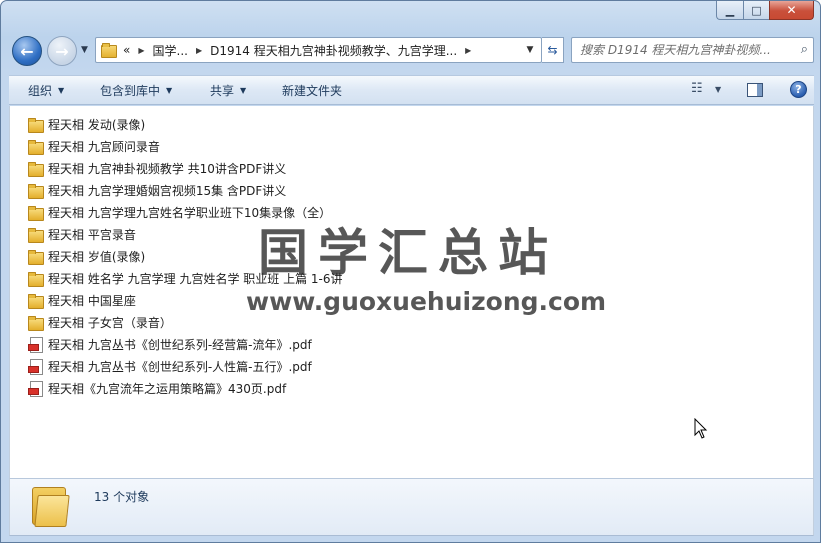 The height and width of the screenshot is (543, 821). I want to click on caption-buttons: ▁ □ ✕, so click(765, 11).